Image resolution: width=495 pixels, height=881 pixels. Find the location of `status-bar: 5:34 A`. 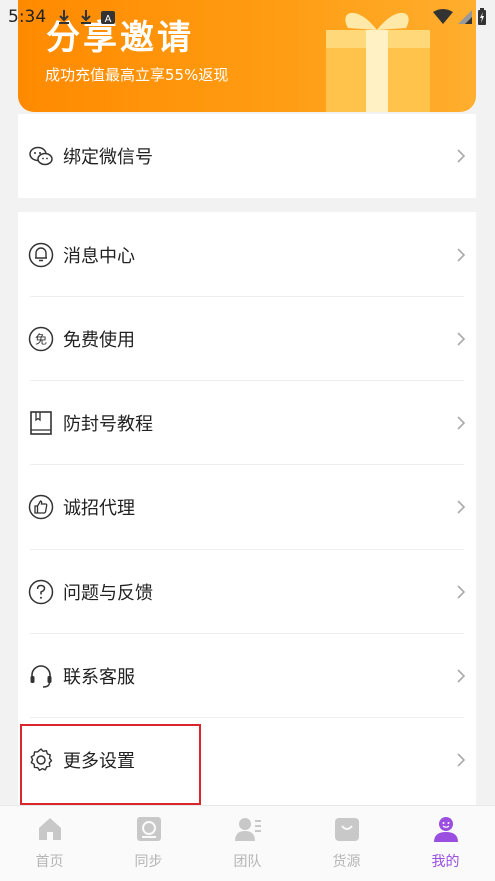

status-bar: 5:34 A is located at coordinates (247, 17).